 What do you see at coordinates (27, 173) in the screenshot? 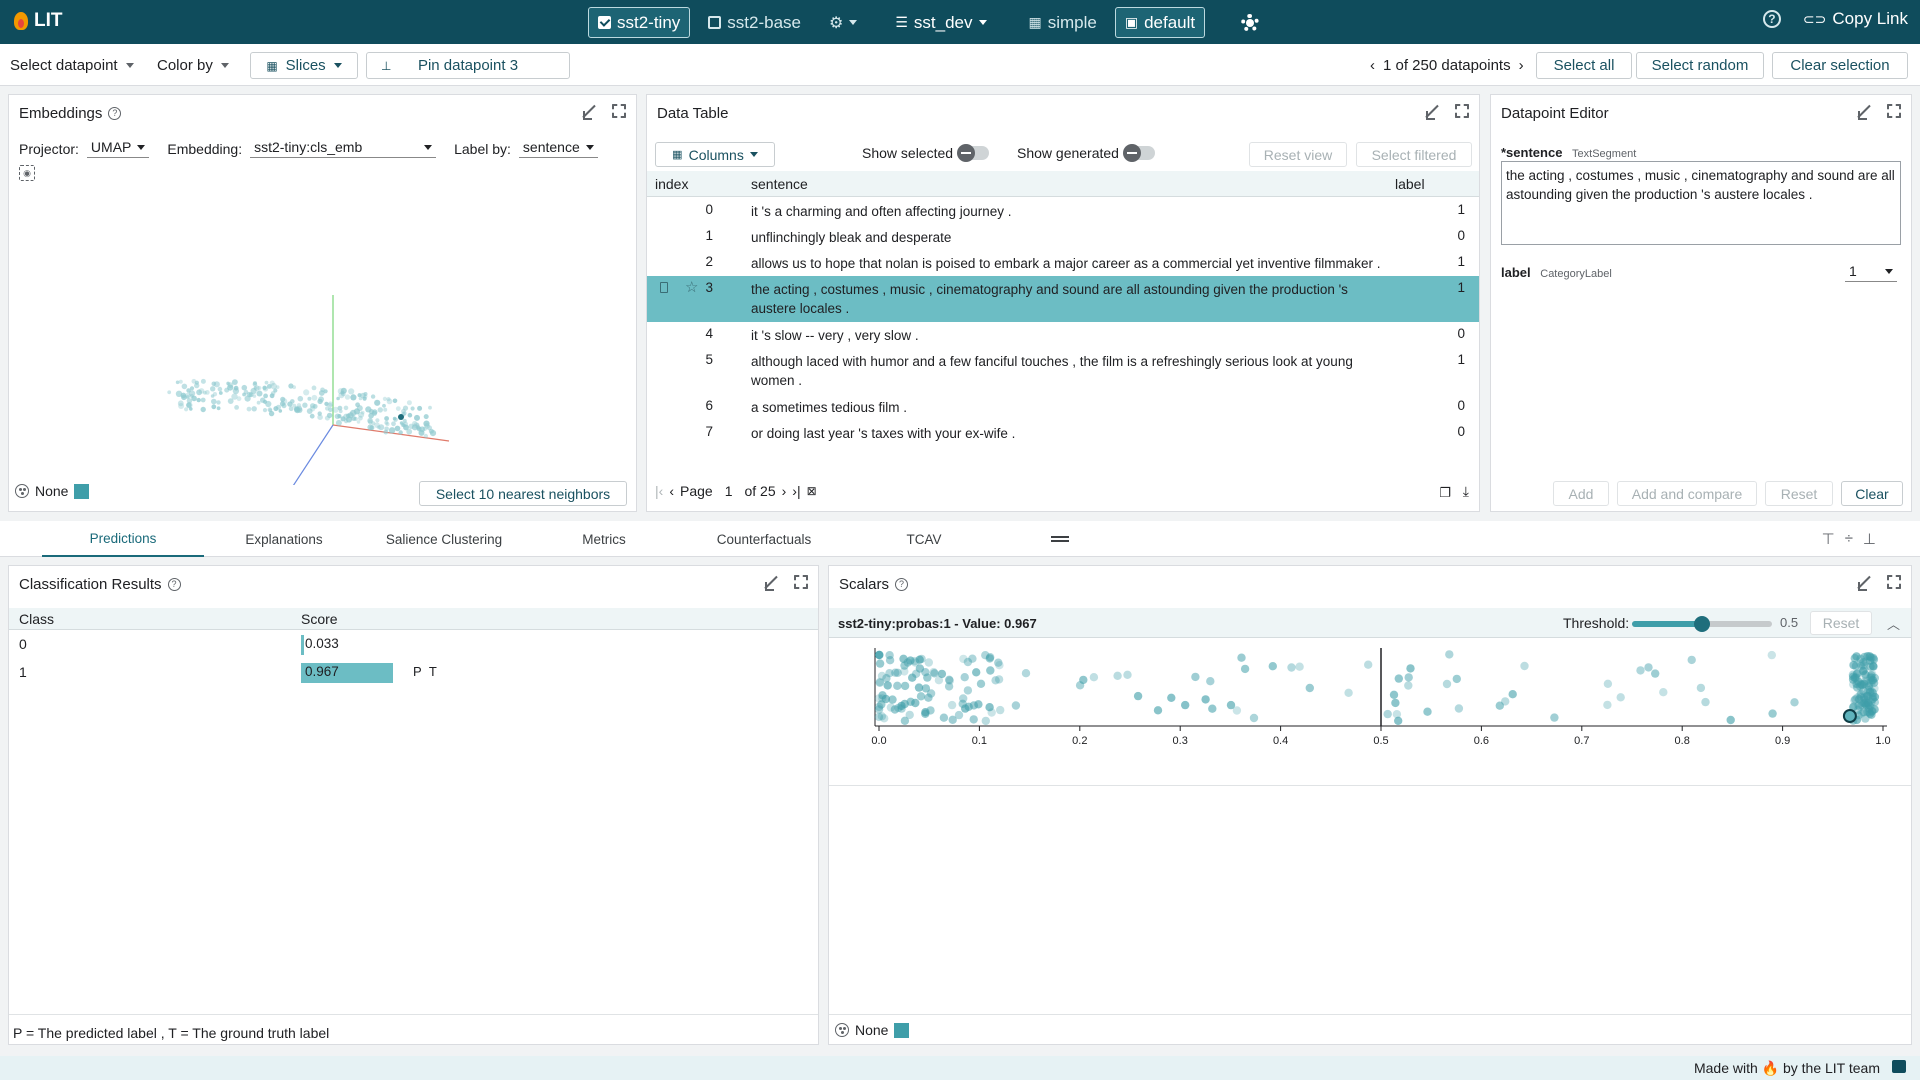
I see `reset-camera-icon: ◉` at bounding box center [27, 173].